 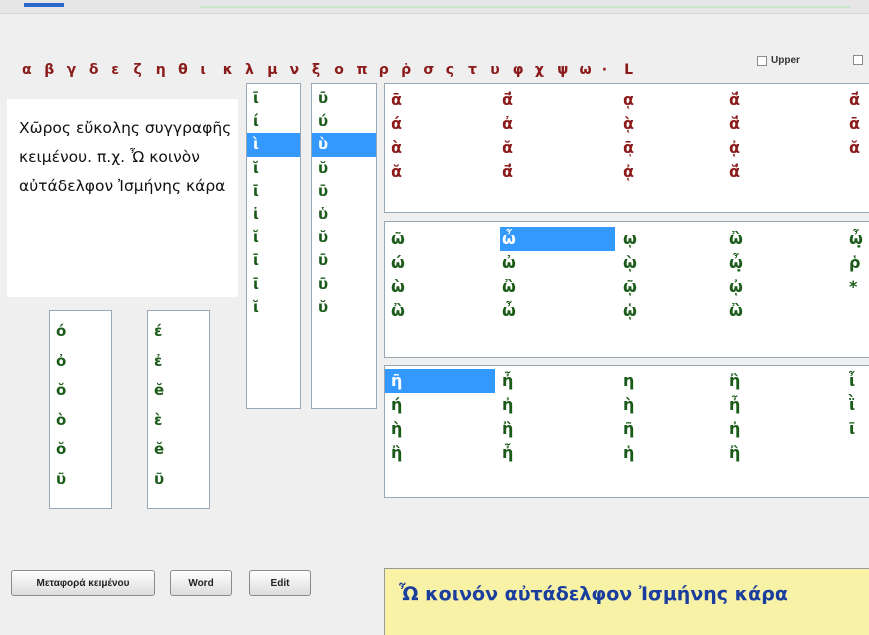 I want to click on grid-cell: ἶ, so click(x=852, y=381).